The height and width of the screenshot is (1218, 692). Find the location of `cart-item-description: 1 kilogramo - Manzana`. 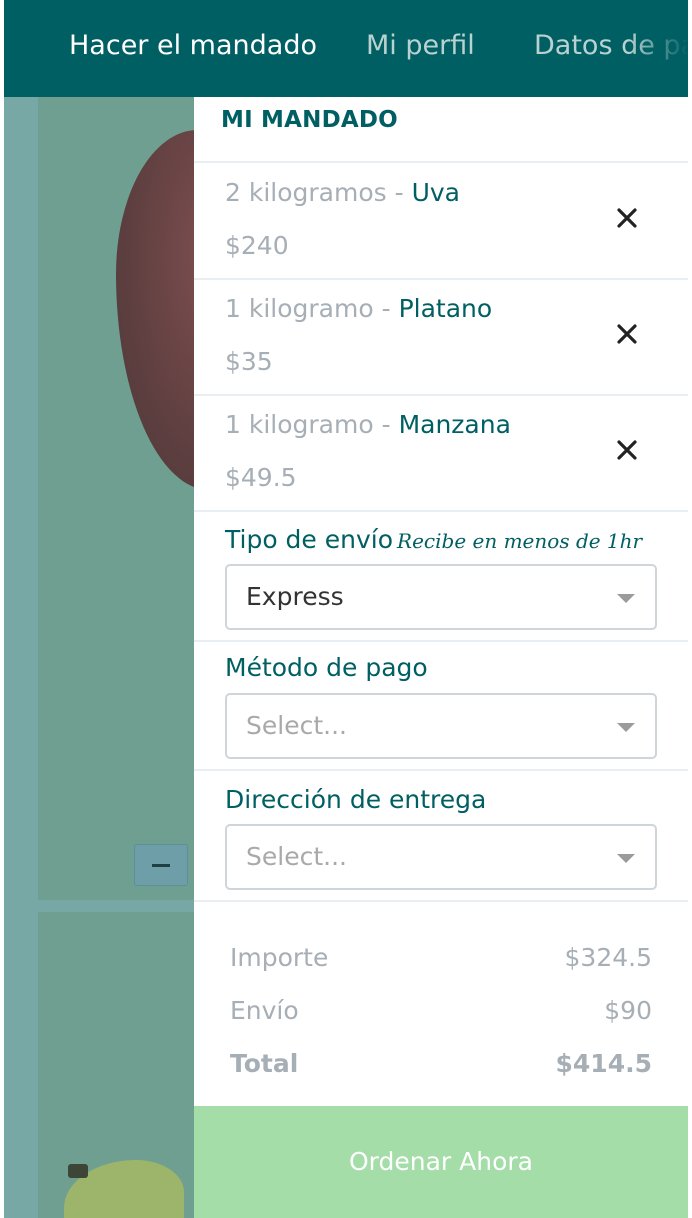

cart-item-description: 1 kilogramo - Manzana is located at coordinates (368, 424).